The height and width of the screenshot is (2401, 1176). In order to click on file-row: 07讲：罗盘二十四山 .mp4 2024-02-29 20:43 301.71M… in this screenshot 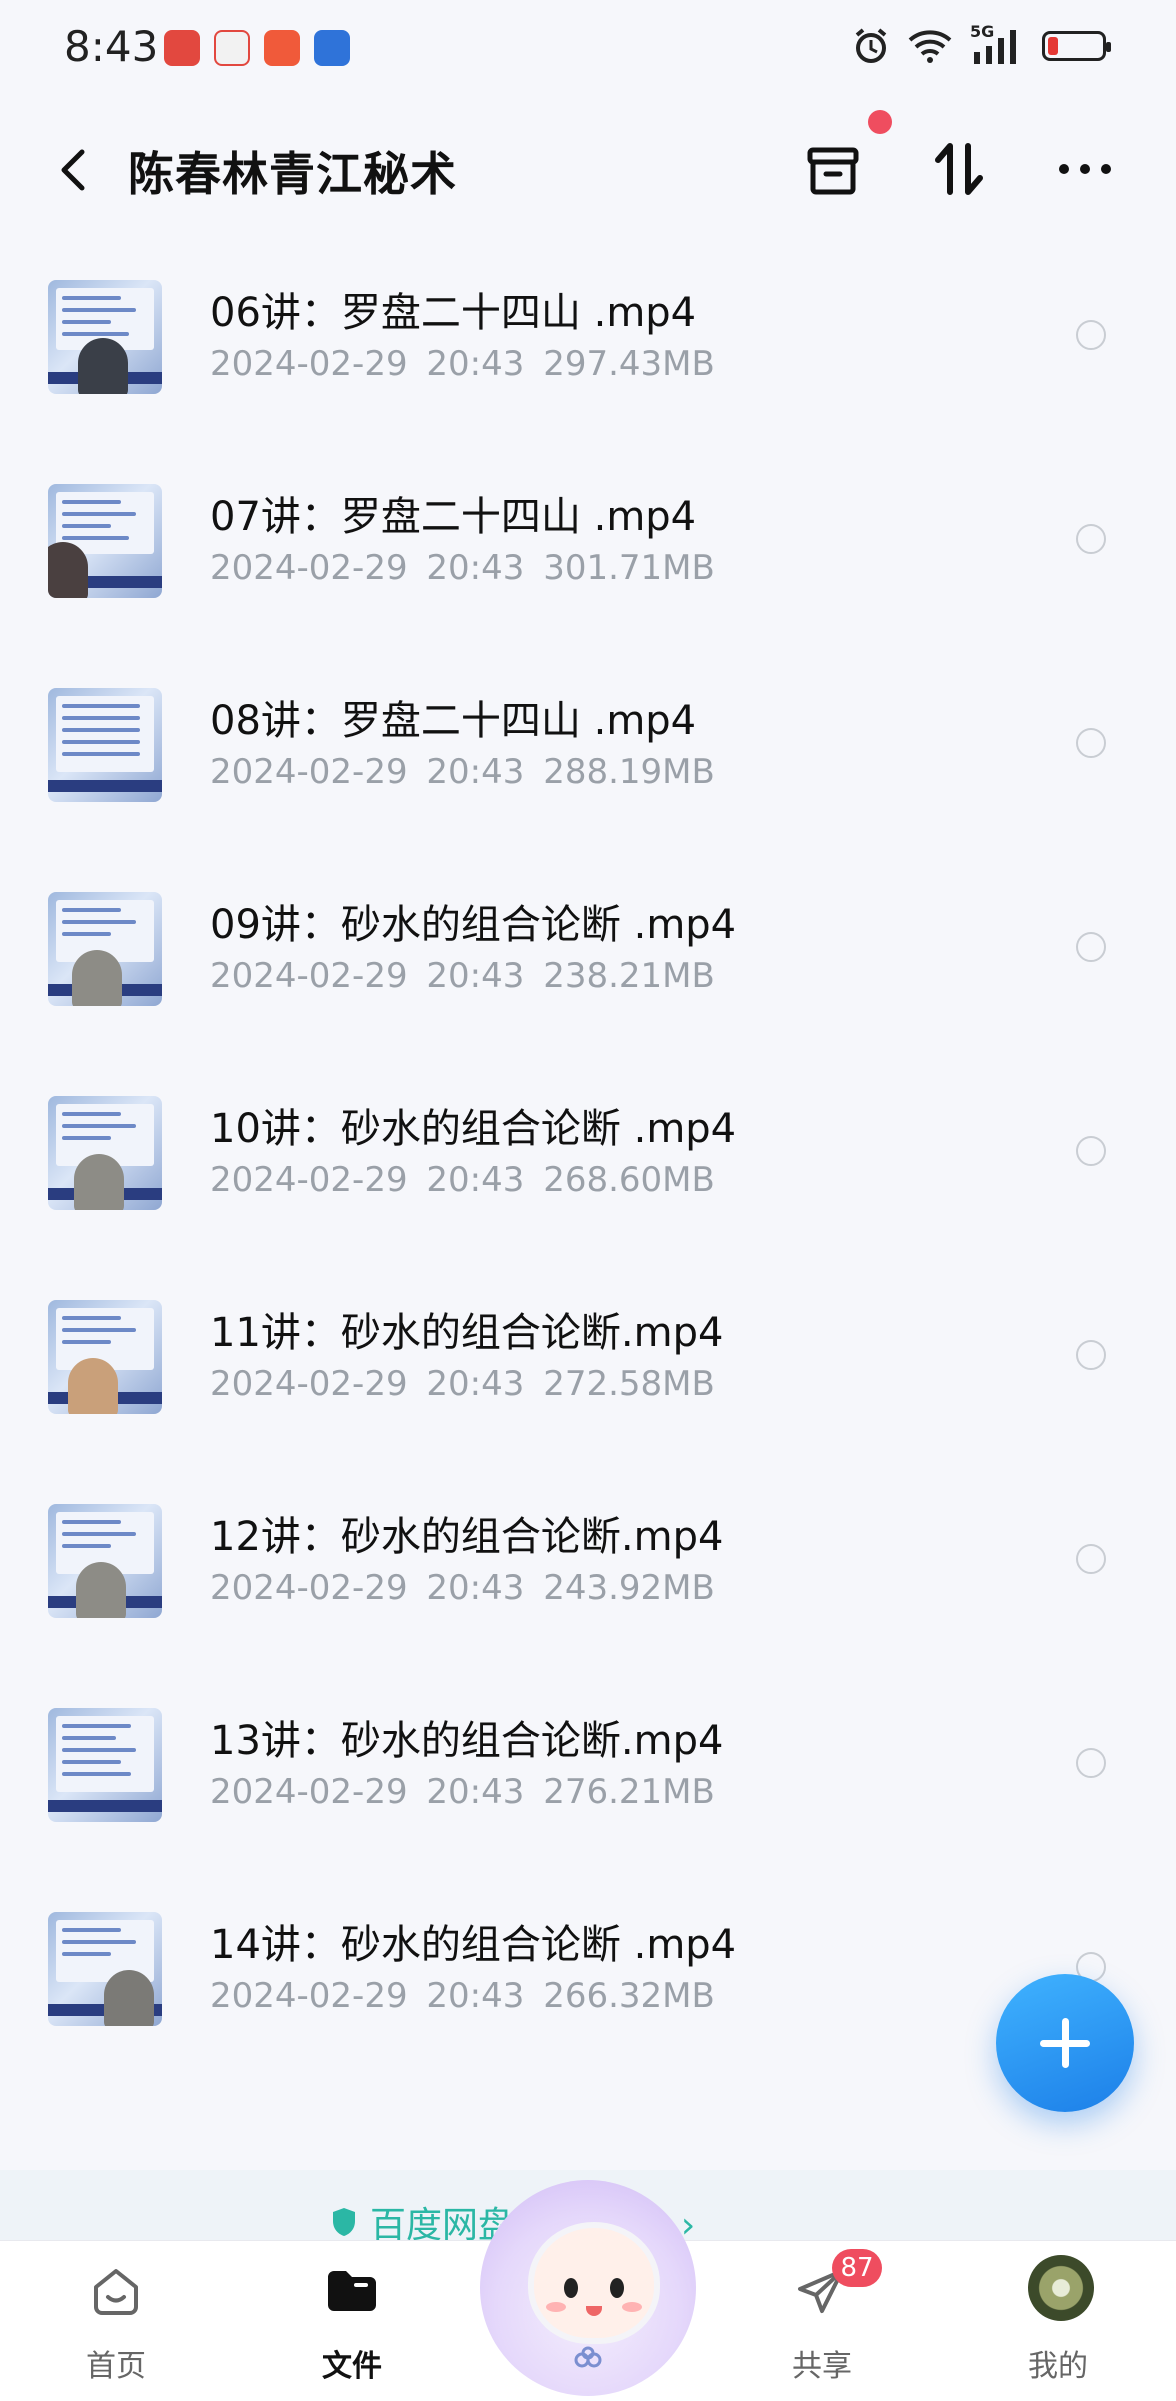, I will do `click(588, 552)`.